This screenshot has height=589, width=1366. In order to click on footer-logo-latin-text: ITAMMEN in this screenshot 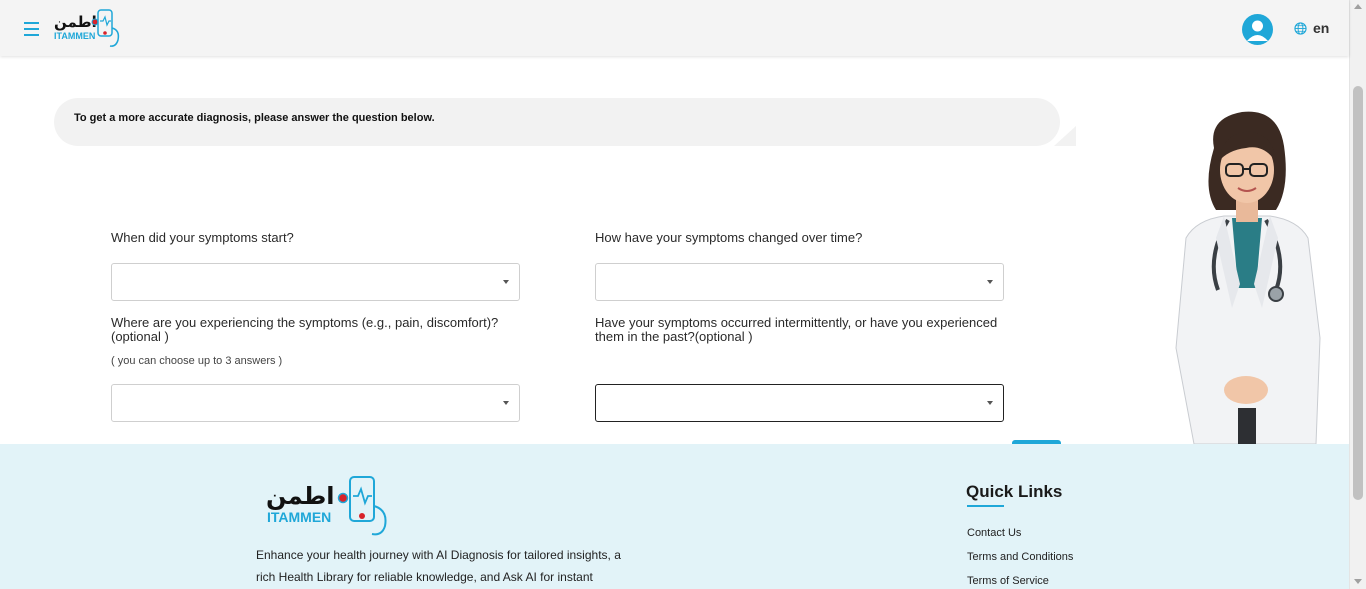, I will do `click(299, 517)`.